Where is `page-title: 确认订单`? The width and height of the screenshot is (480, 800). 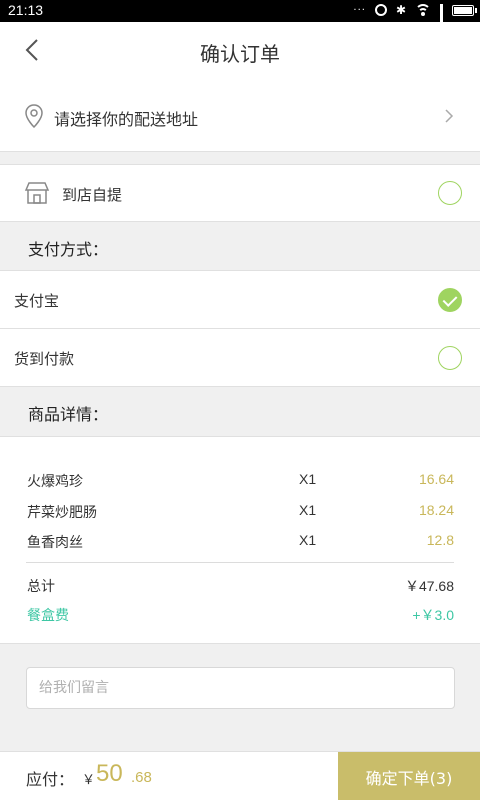
page-title: 确认订单 is located at coordinates (240, 54).